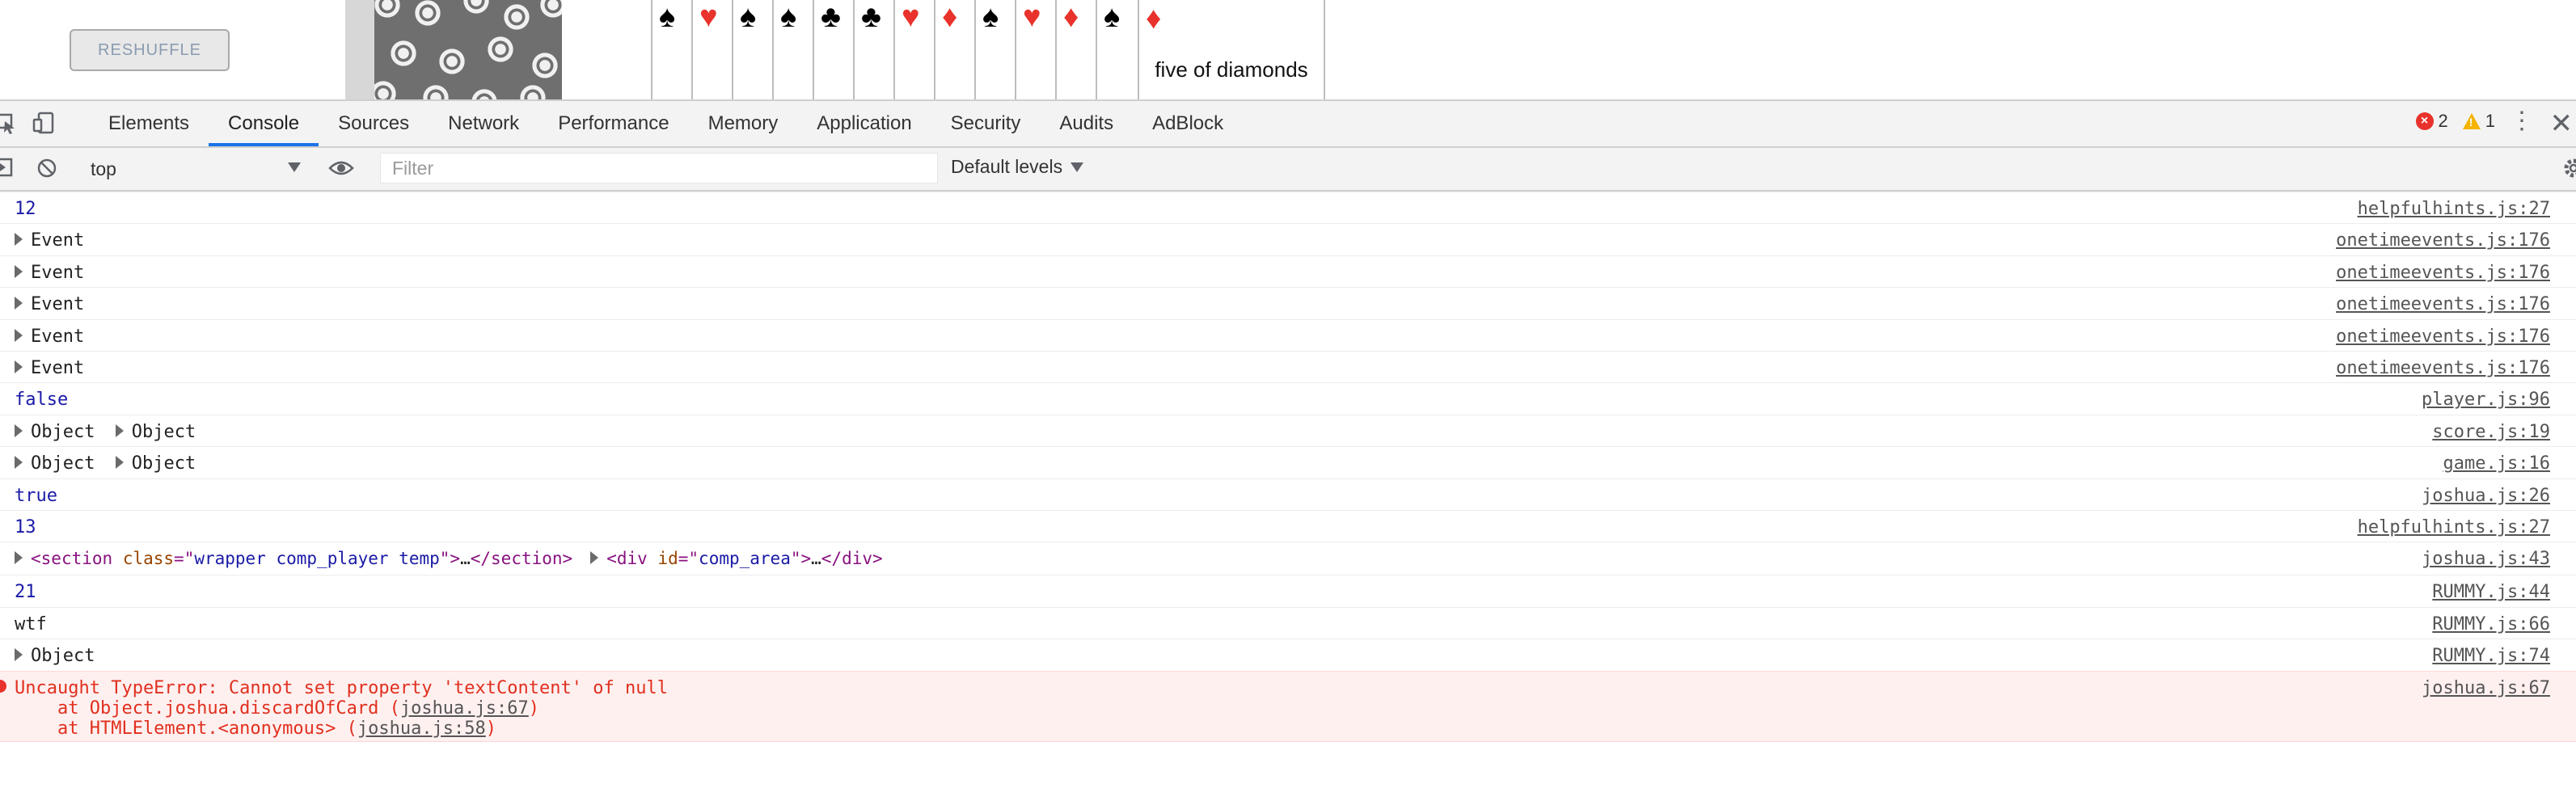 Image resolution: width=2576 pixels, height=805 pixels. What do you see at coordinates (207, 708) in the screenshot?
I see `stack-frame: at Object.joshua.discardOfCard (` at bounding box center [207, 708].